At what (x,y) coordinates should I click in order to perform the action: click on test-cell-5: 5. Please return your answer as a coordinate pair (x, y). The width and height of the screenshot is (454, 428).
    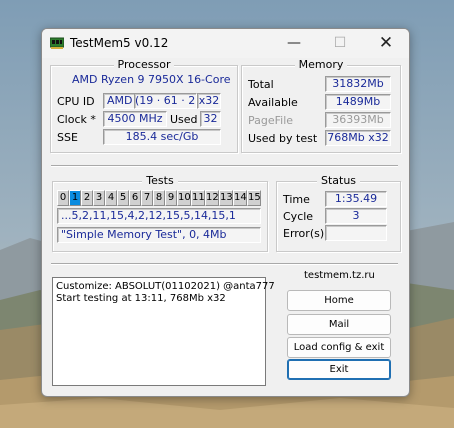
    Looking at the image, I should click on (123, 198).